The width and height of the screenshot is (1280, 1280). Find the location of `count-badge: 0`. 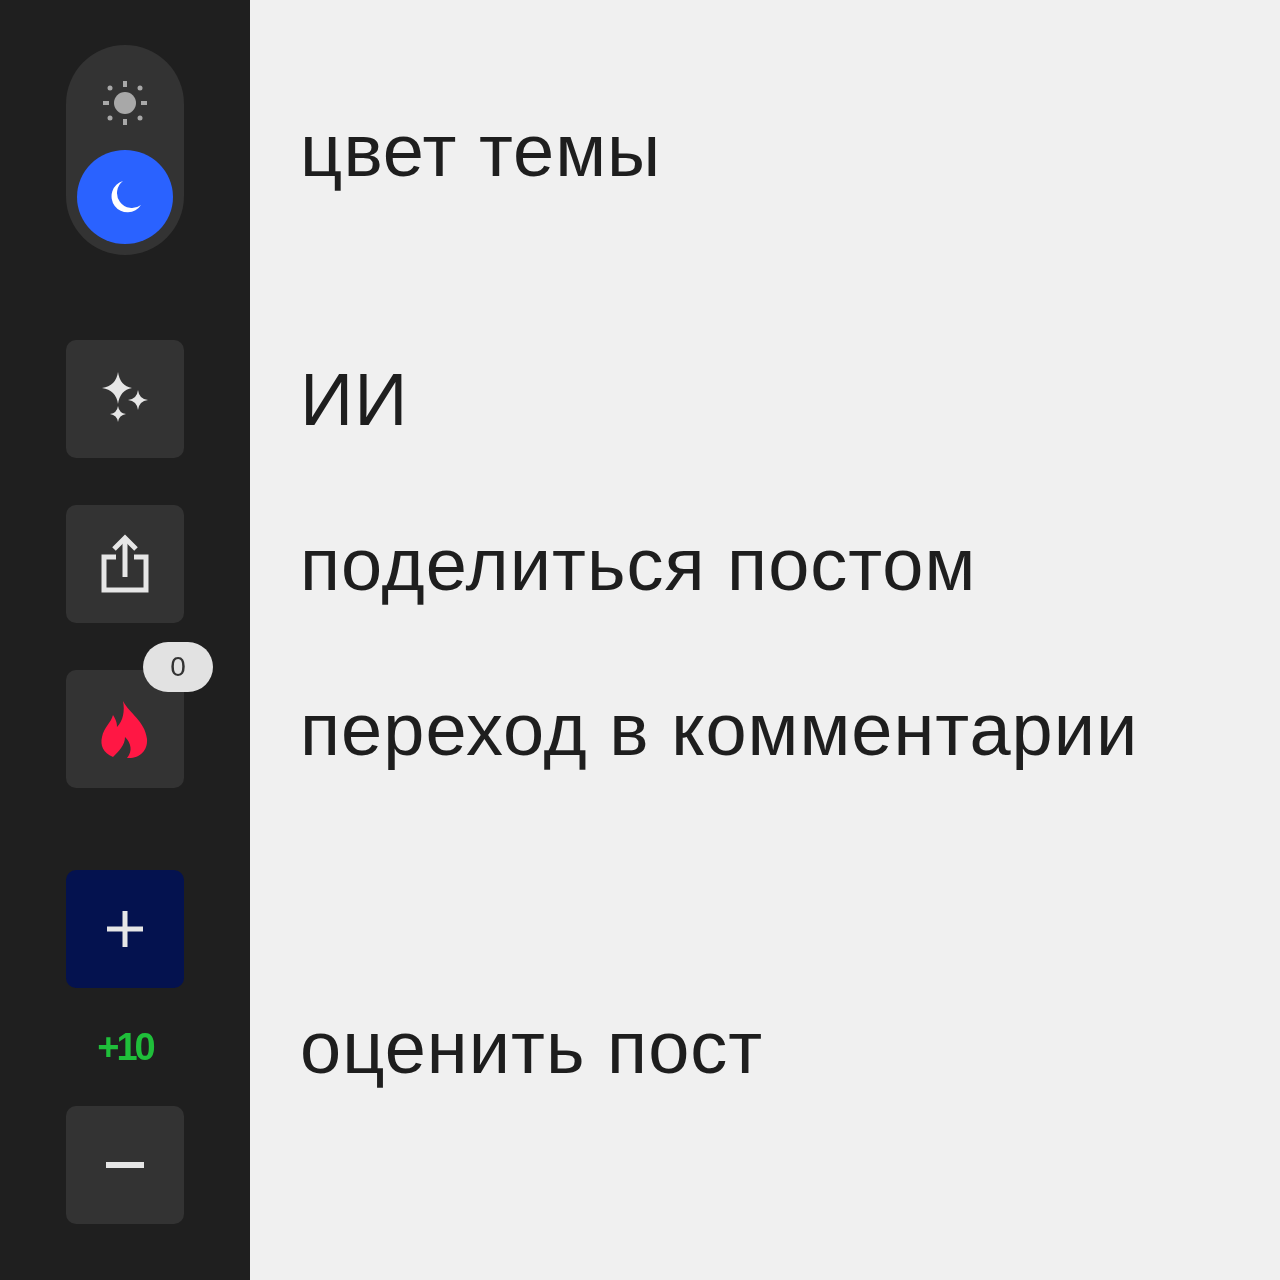

count-badge: 0 is located at coordinates (178, 667).